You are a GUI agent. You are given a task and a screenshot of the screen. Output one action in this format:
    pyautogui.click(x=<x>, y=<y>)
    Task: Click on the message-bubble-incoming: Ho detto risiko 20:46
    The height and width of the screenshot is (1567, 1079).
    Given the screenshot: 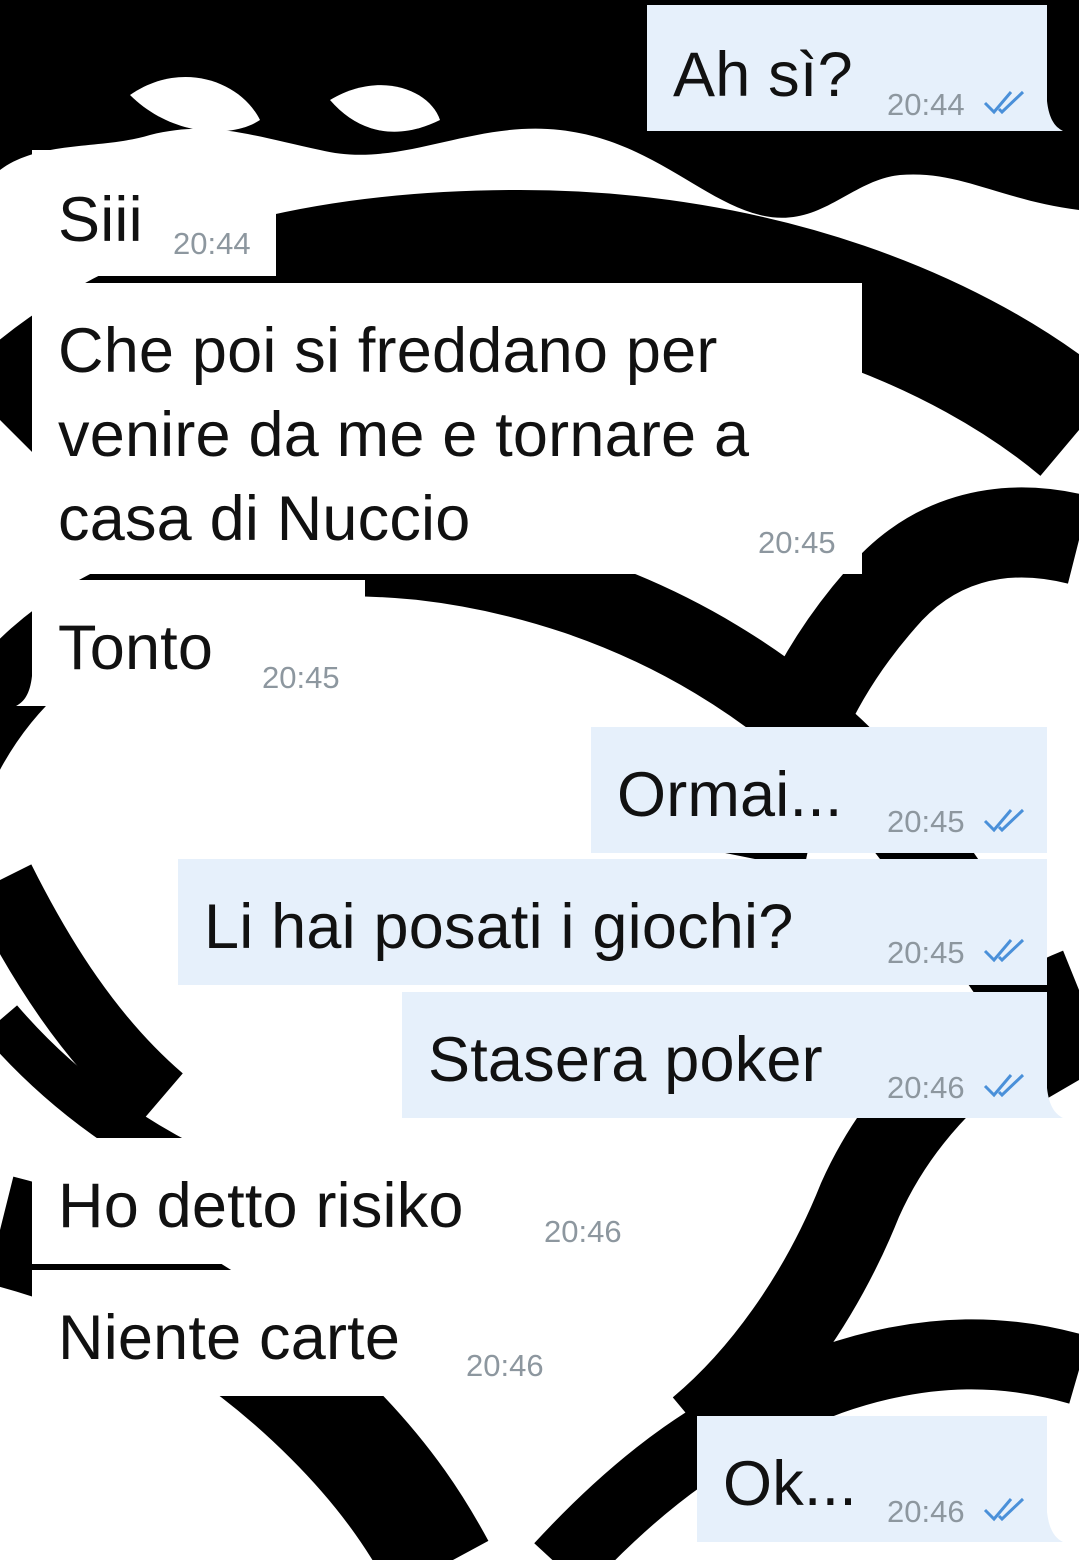 What is the action you would take?
    pyautogui.click(x=340, y=1201)
    